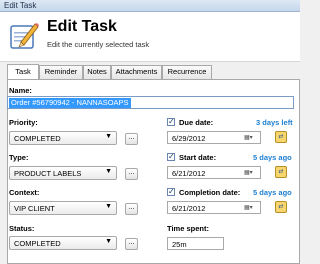 This screenshot has height=264, width=320. Describe the element at coordinates (189, 173) in the screenshot. I see `start-date-value: 6/21/2012` at that location.